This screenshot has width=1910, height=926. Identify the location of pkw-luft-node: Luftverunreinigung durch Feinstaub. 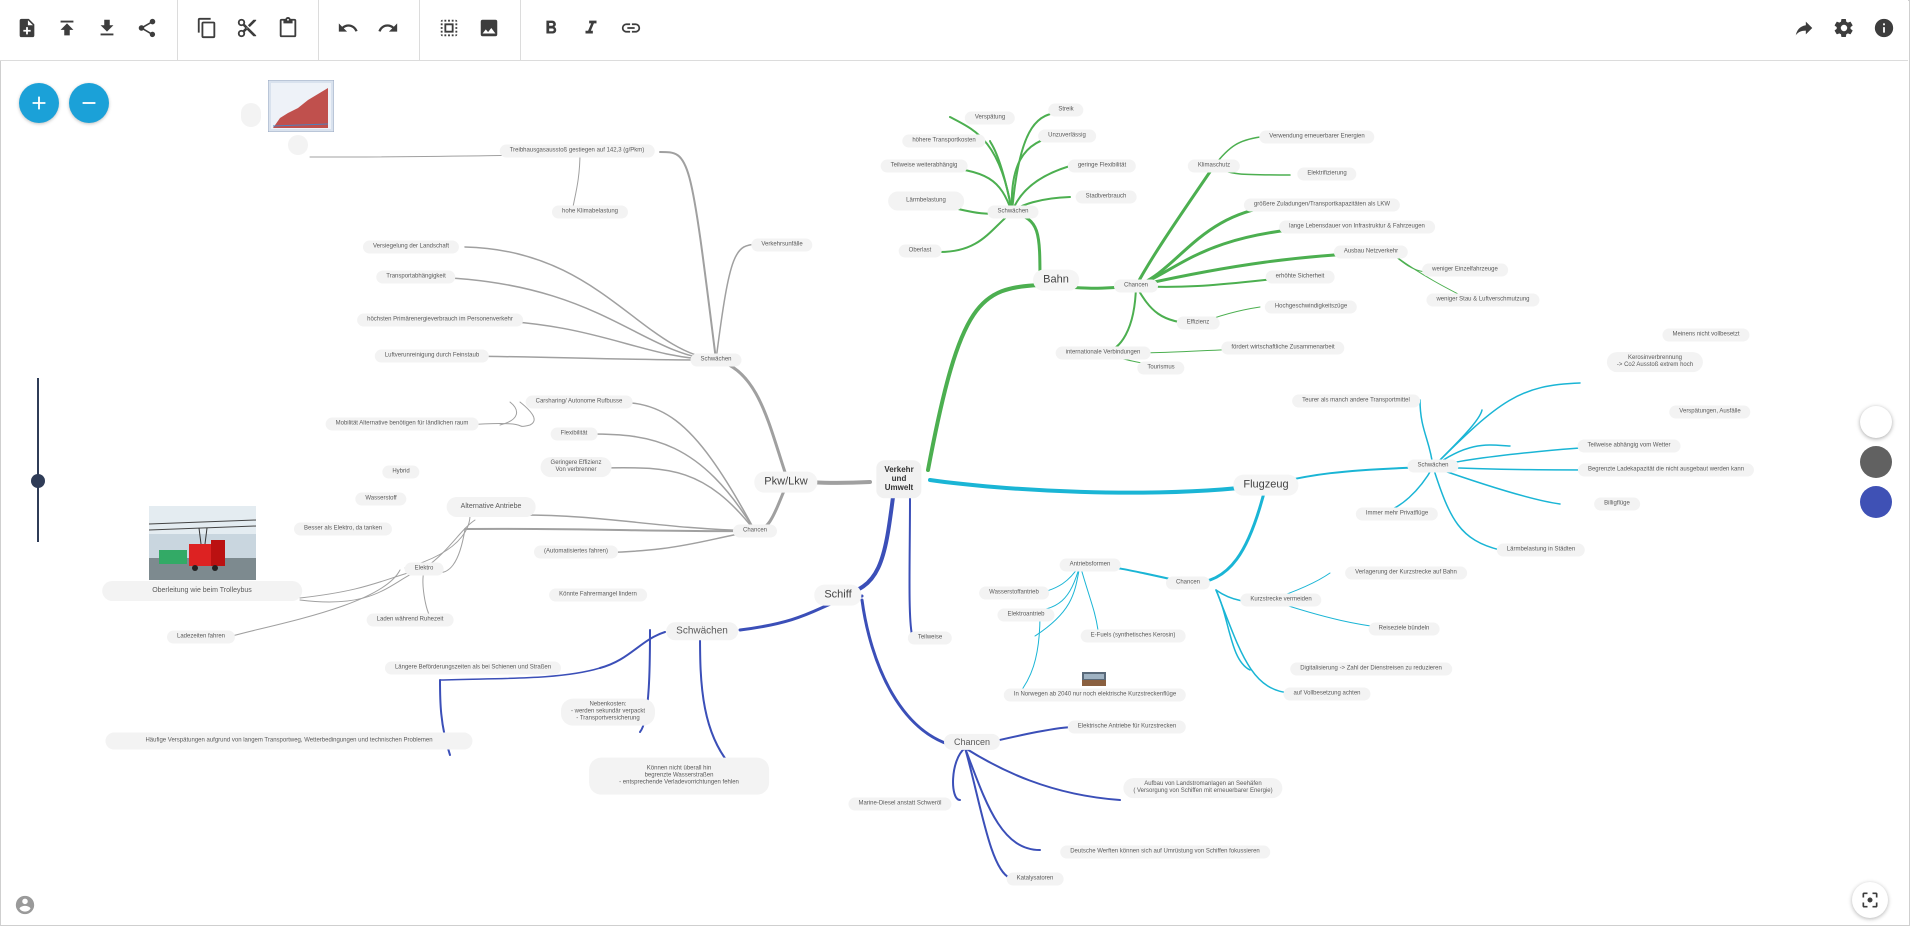
(432, 356).